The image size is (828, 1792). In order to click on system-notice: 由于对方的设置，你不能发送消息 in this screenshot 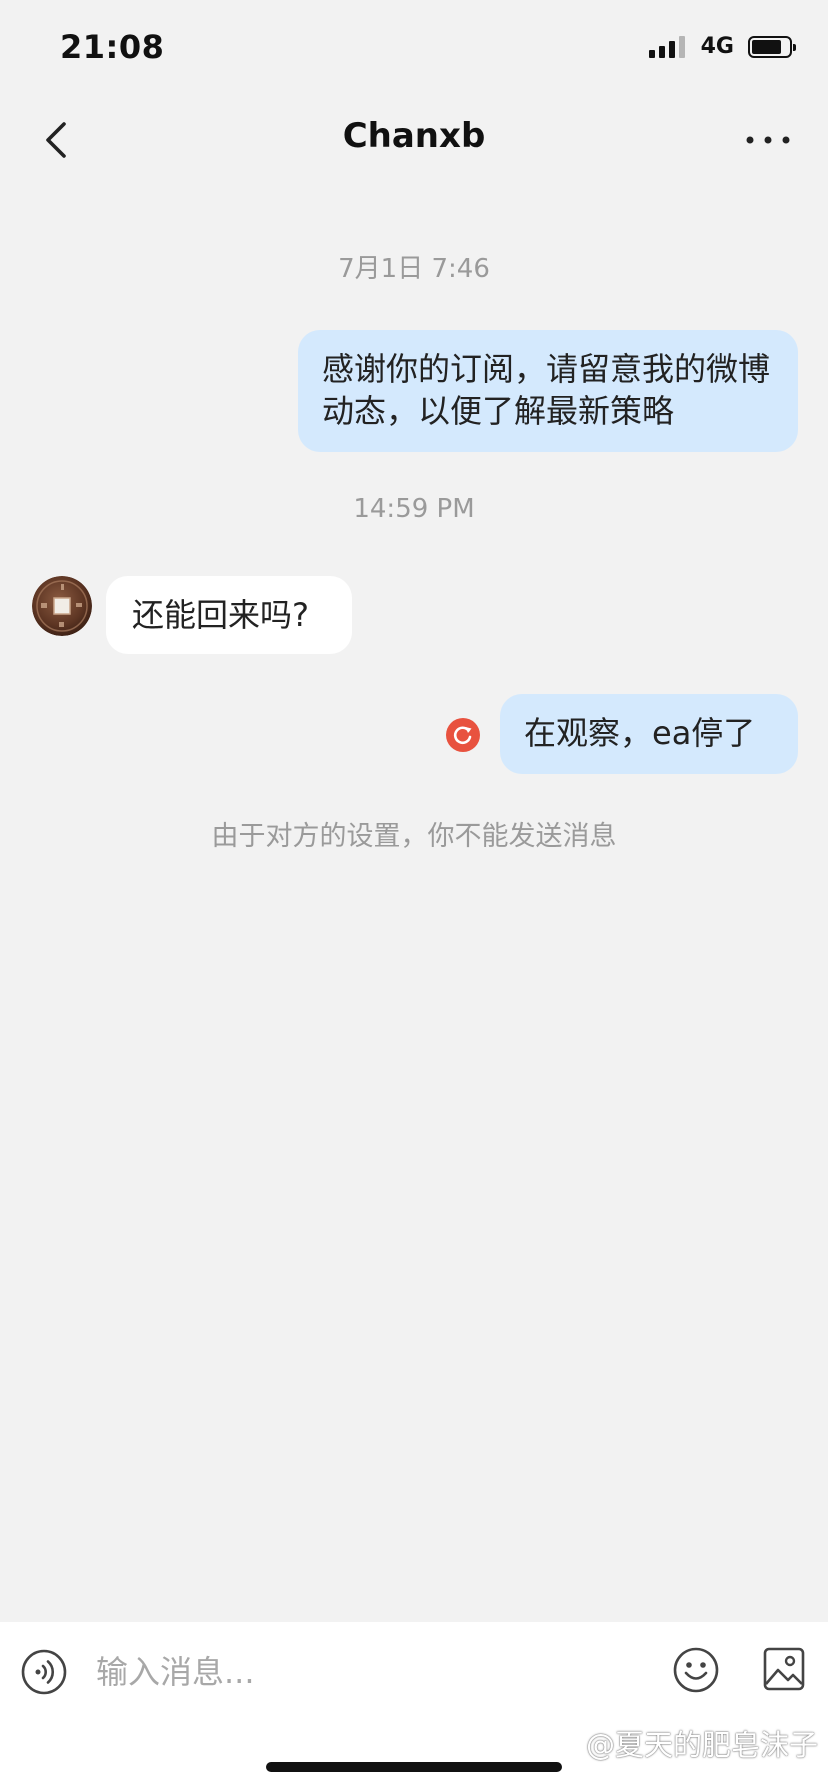, I will do `click(414, 836)`.